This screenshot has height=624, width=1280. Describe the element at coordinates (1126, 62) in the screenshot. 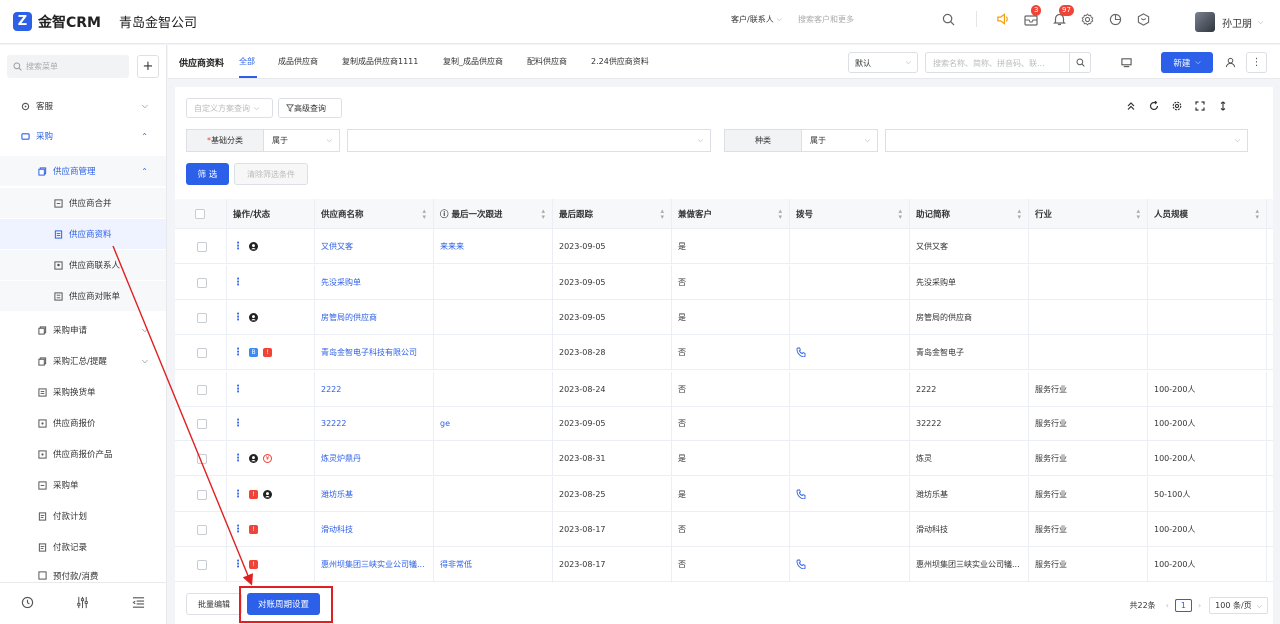

I see `print-button` at that location.